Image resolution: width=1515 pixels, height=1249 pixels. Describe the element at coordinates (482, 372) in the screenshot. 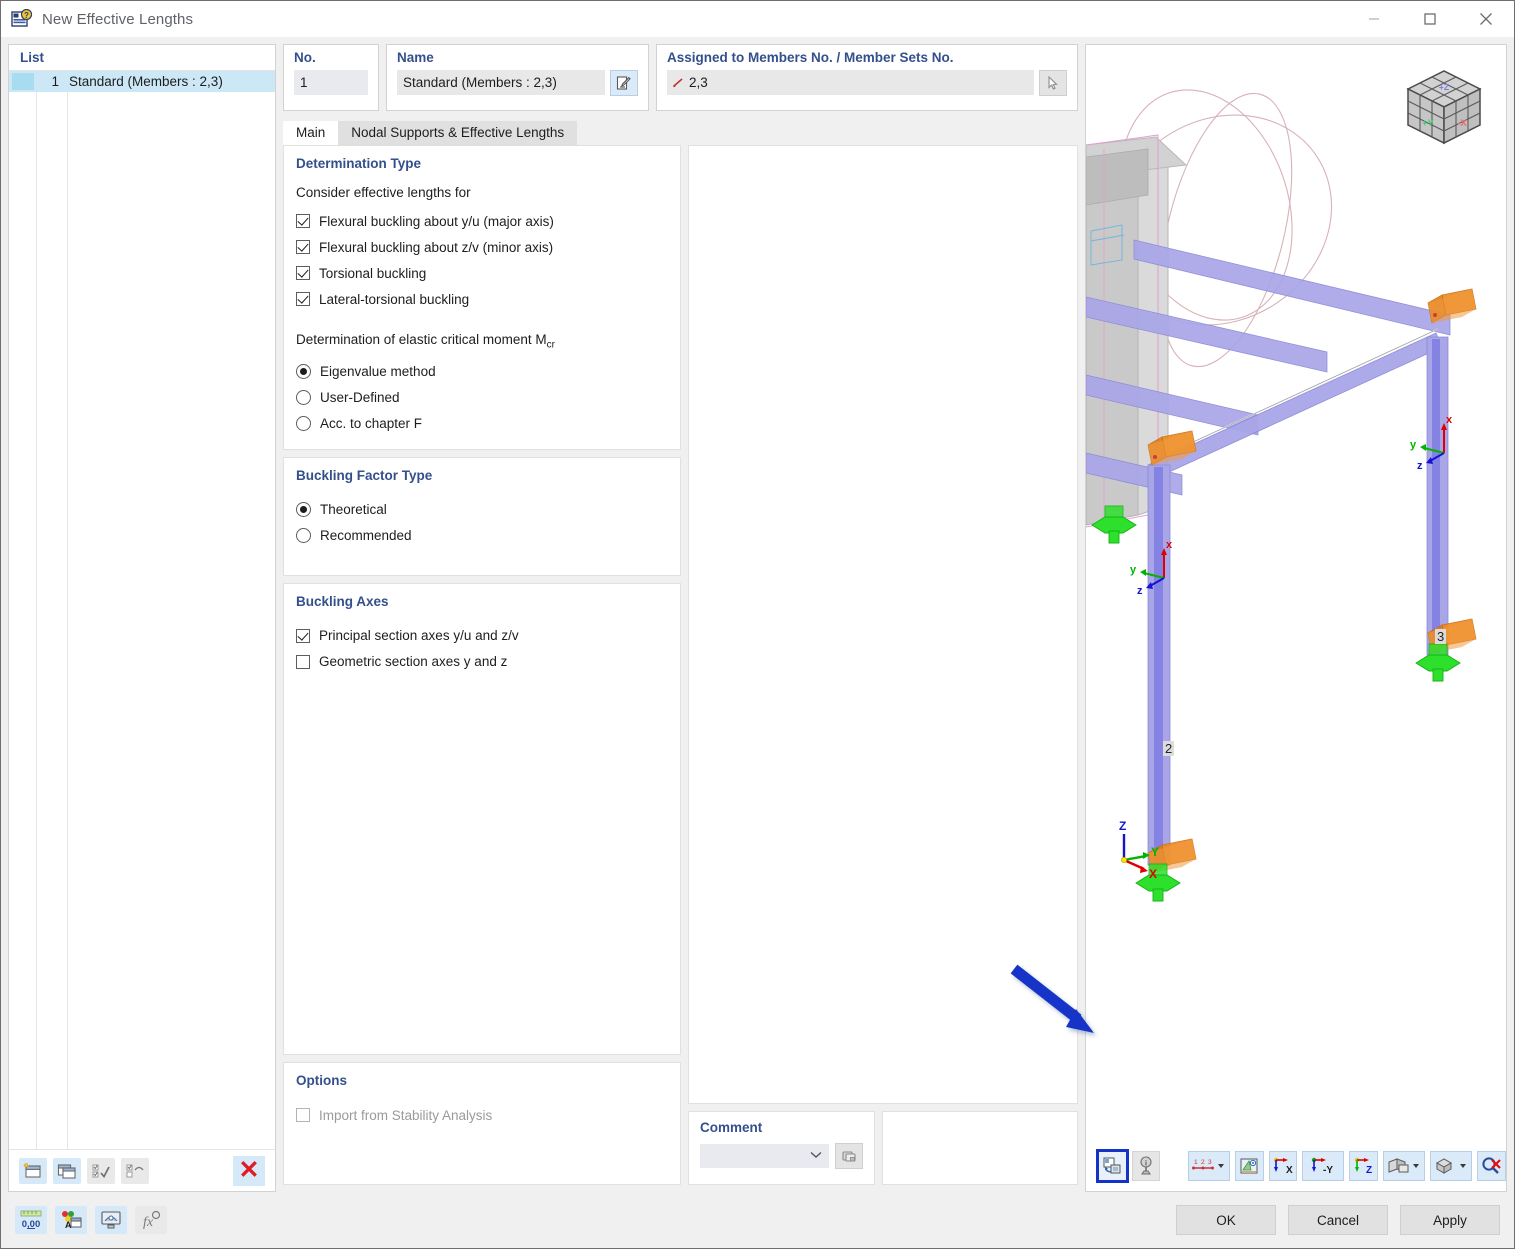

I see `radio-eigenvalue-method: Eigenvalue method` at that location.